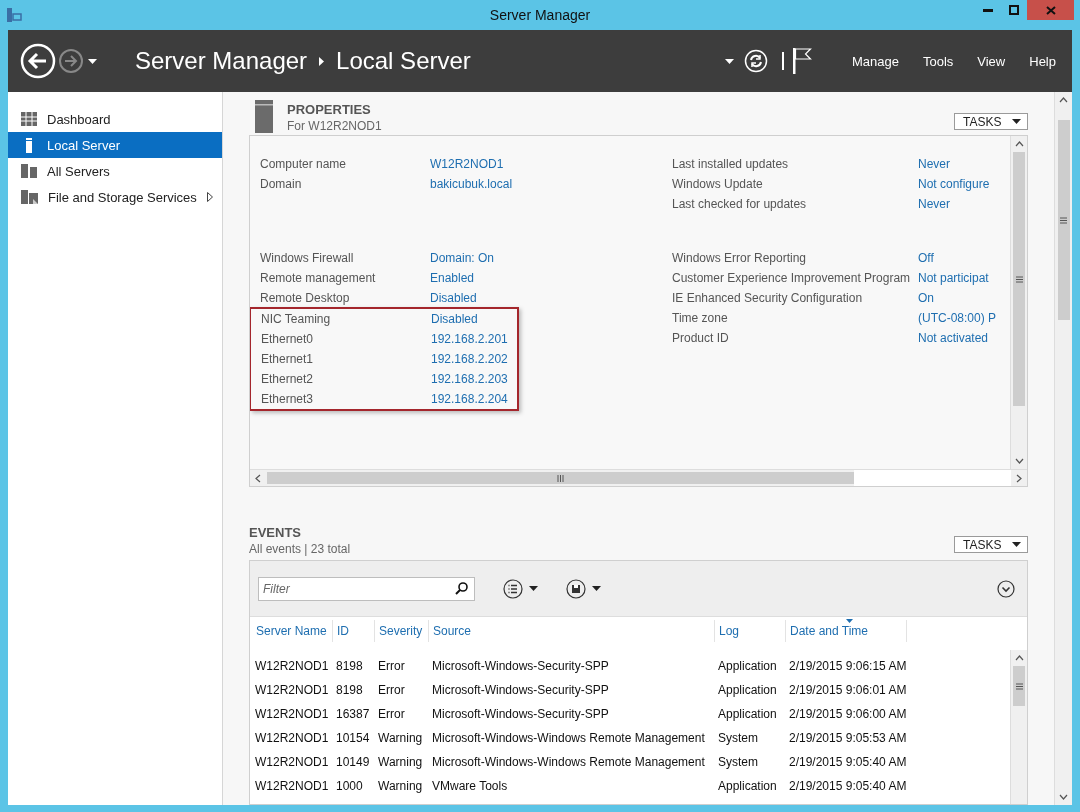  What do you see at coordinates (115, 145) in the screenshot?
I see `sidebar-item: Local Server` at bounding box center [115, 145].